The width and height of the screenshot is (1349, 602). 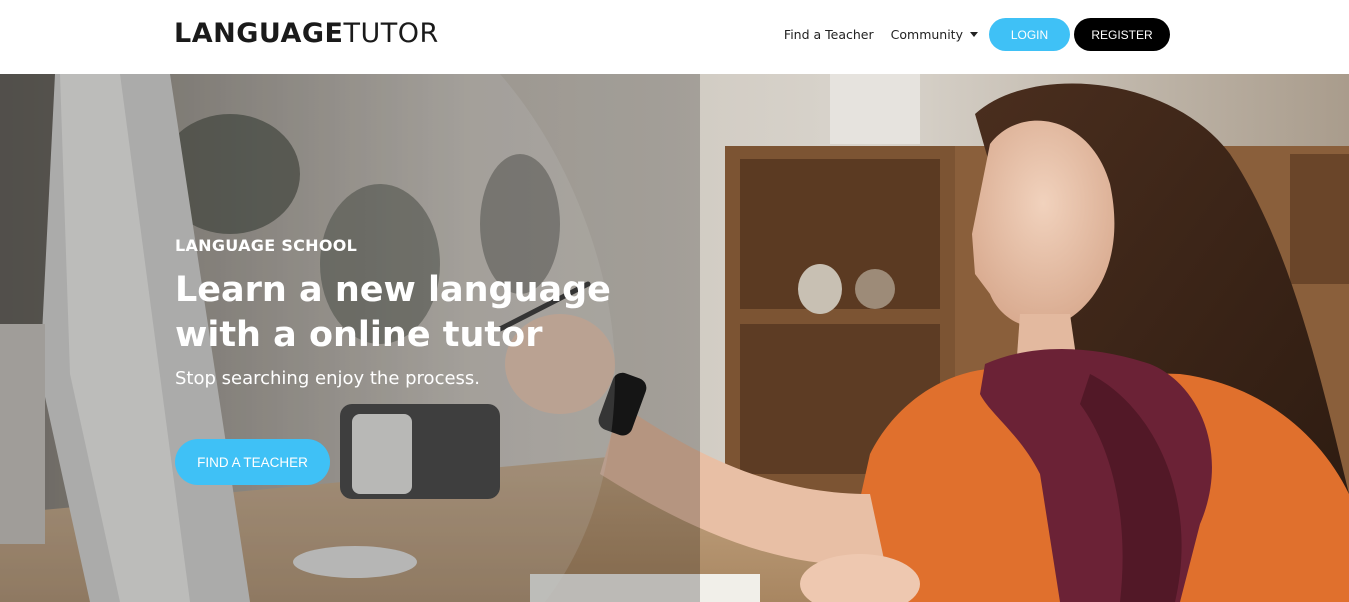 I want to click on nav-find-teacher-link: Find a Teacher, so click(x=829, y=34).